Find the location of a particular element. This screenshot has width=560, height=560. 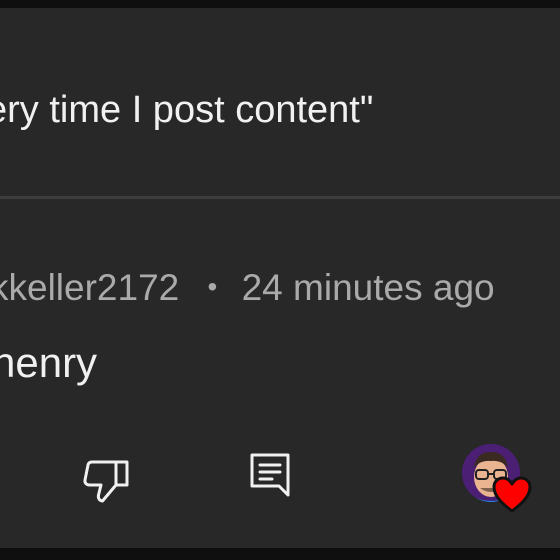

creator-heart-button is located at coordinates (500, 482).